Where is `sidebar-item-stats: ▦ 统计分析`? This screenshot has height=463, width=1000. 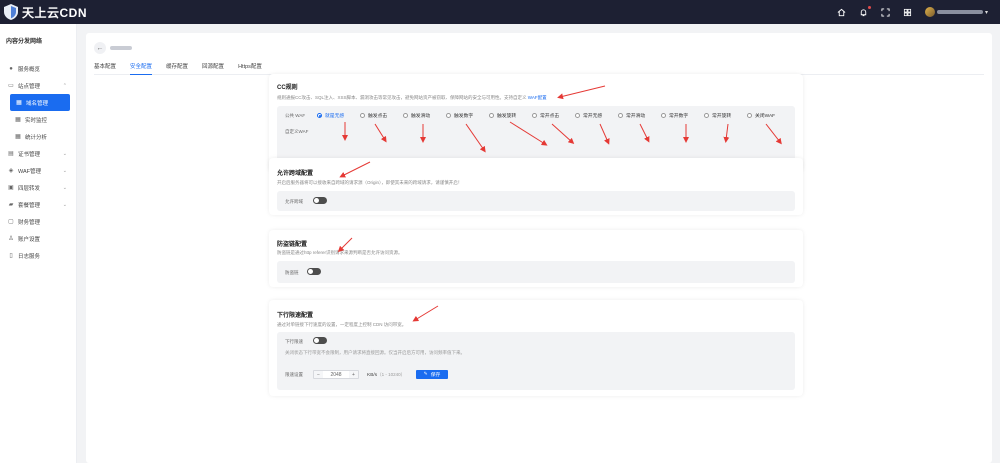
sidebar-item-stats: ▦ 统计分析 is located at coordinates (38, 136).